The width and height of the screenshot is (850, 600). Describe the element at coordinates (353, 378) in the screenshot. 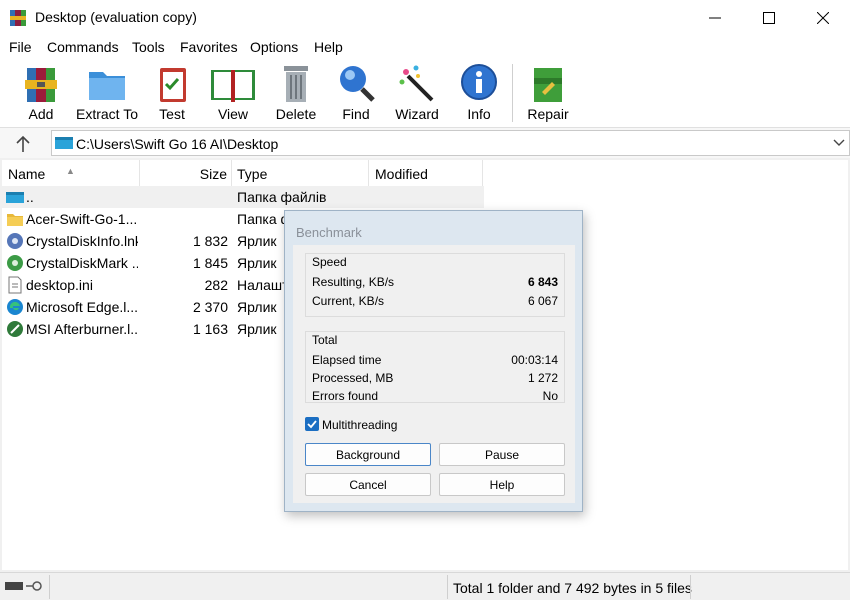

I see `processed-label: Processed, MB` at that location.